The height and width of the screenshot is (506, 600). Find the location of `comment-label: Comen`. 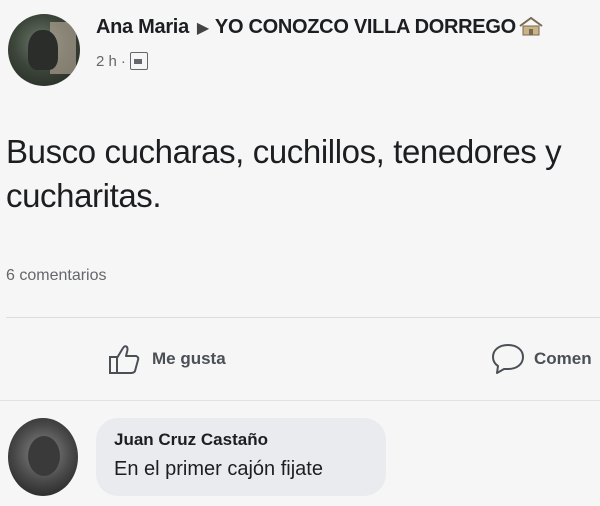

comment-label: Comen is located at coordinates (563, 358).